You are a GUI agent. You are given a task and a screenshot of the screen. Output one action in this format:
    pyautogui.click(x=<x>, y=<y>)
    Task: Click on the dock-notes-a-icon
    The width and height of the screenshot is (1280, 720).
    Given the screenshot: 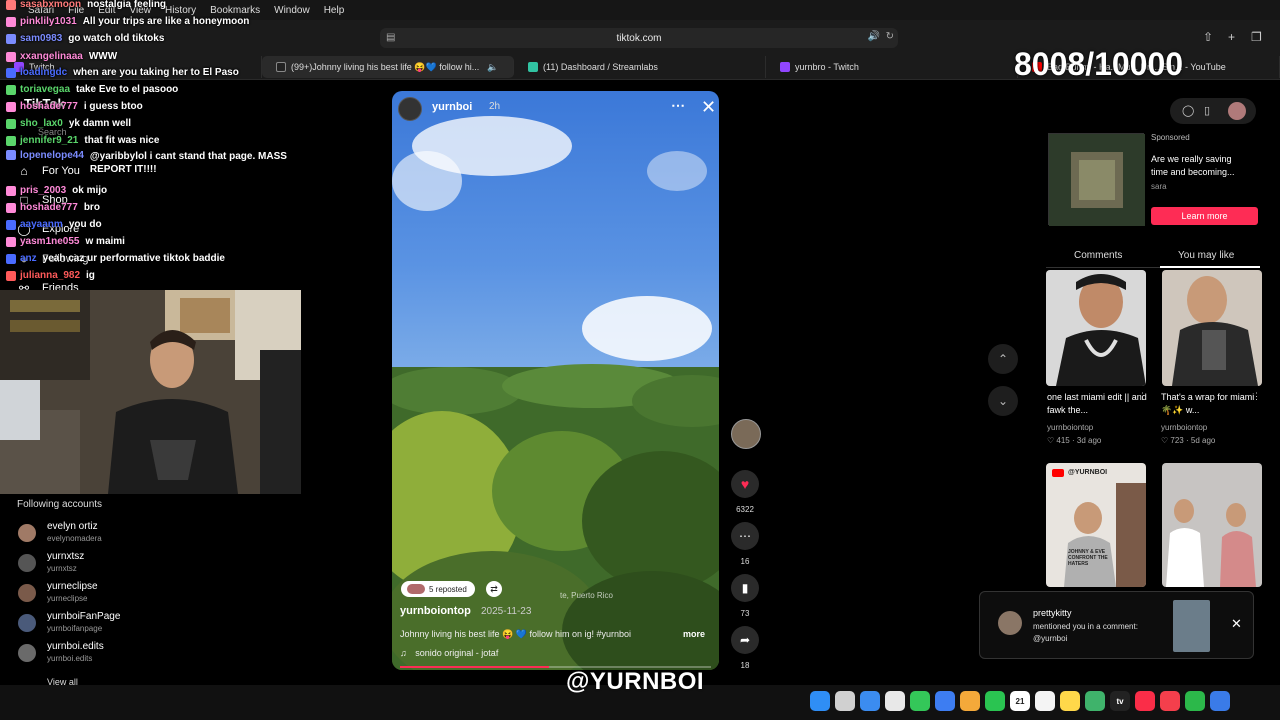 What is the action you would take?
    pyautogui.click(x=1045, y=701)
    